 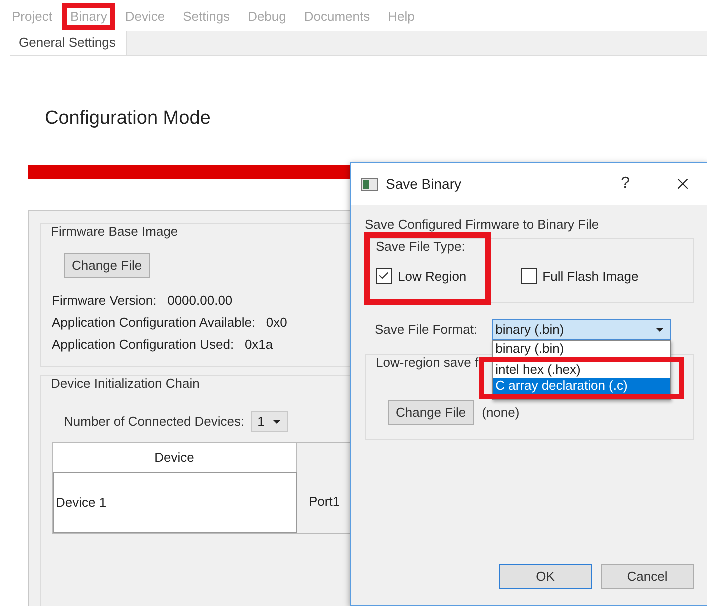 What do you see at coordinates (170, 323) in the screenshot?
I see `info-line: Application Configuration Available: 0x0` at bounding box center [170, 323].